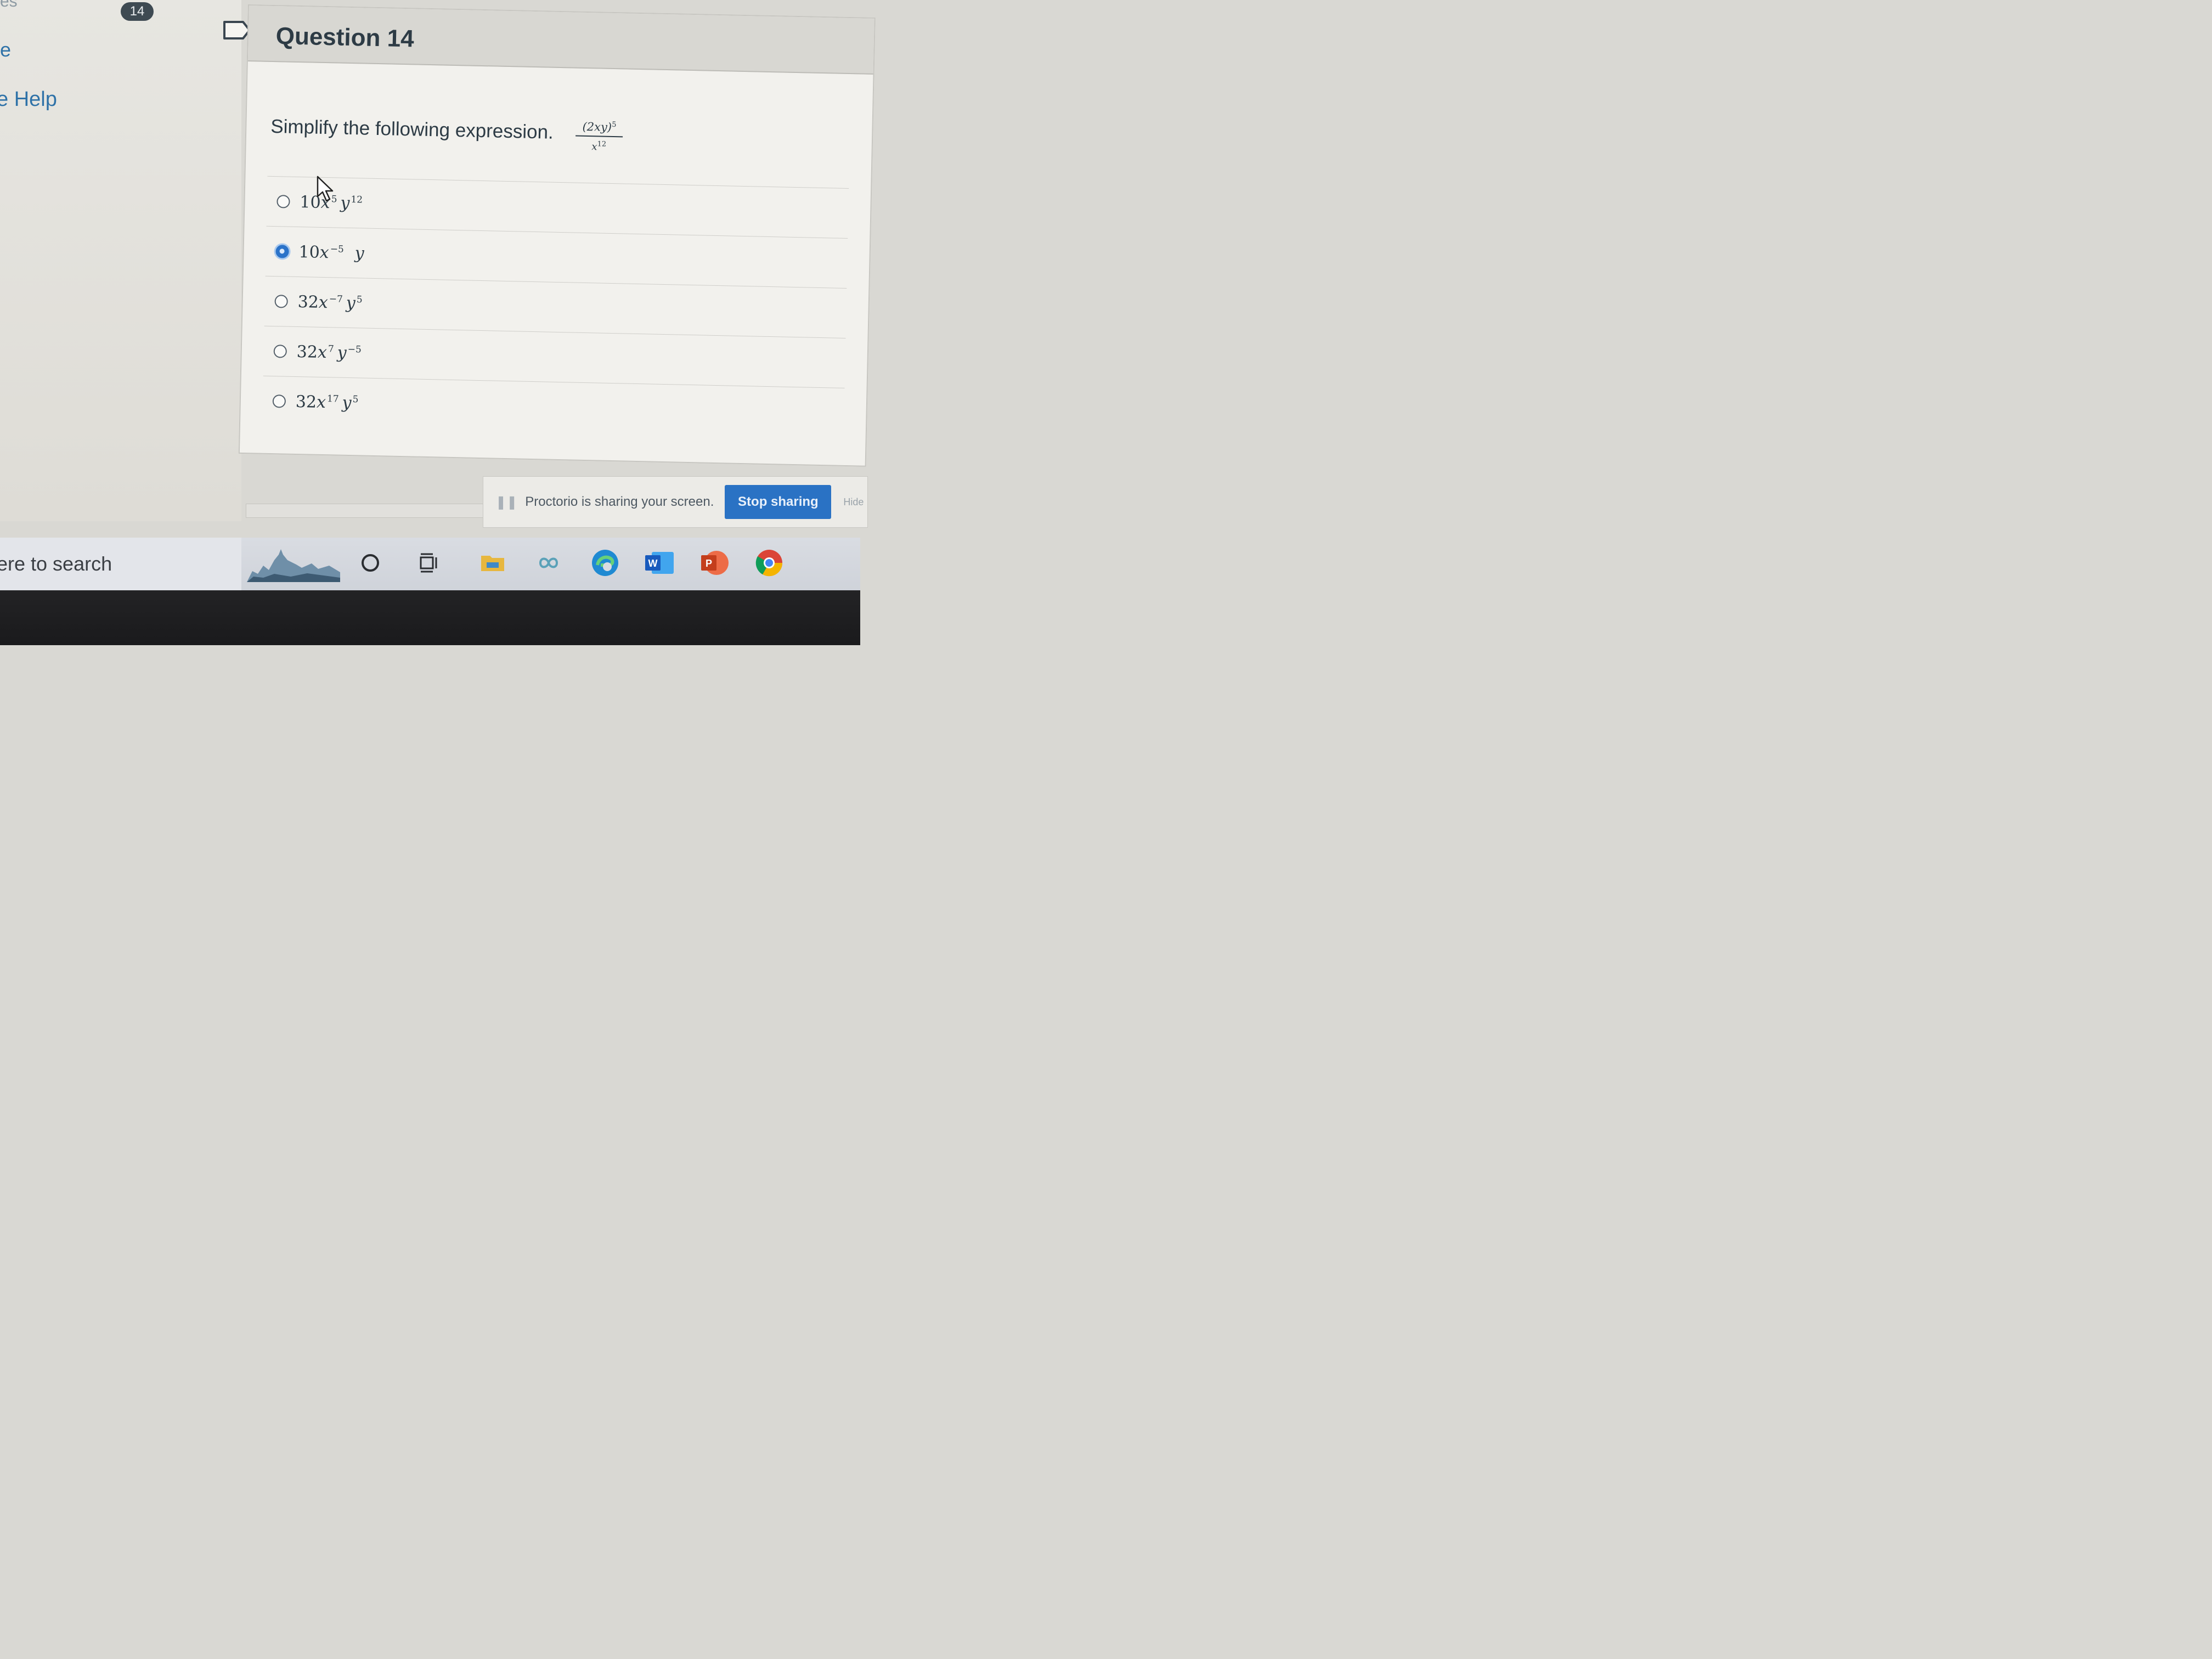  Describe the element at coordinates (555, 307) in the screenshot. I see `answer-list: 10x5 y12 10x−5 y 32x−7 y5 32x7 y−5 32x17 y5` at that location.